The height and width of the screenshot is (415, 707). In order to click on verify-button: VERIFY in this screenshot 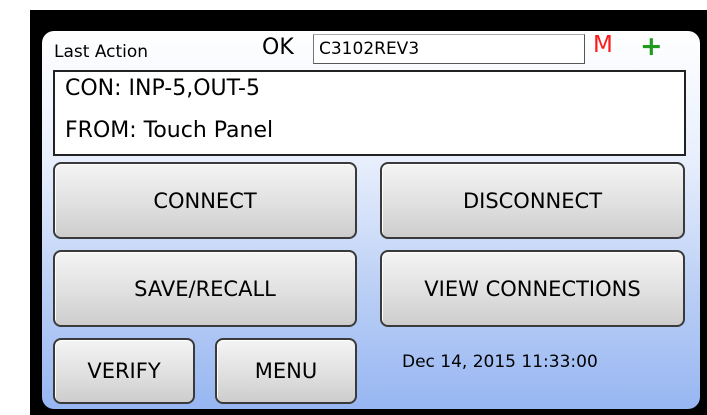, I will do `click(124, 371)`.